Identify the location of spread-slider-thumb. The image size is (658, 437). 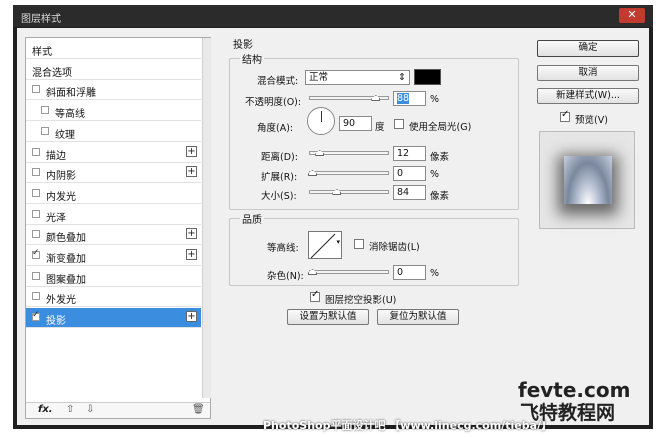
(312, 173).